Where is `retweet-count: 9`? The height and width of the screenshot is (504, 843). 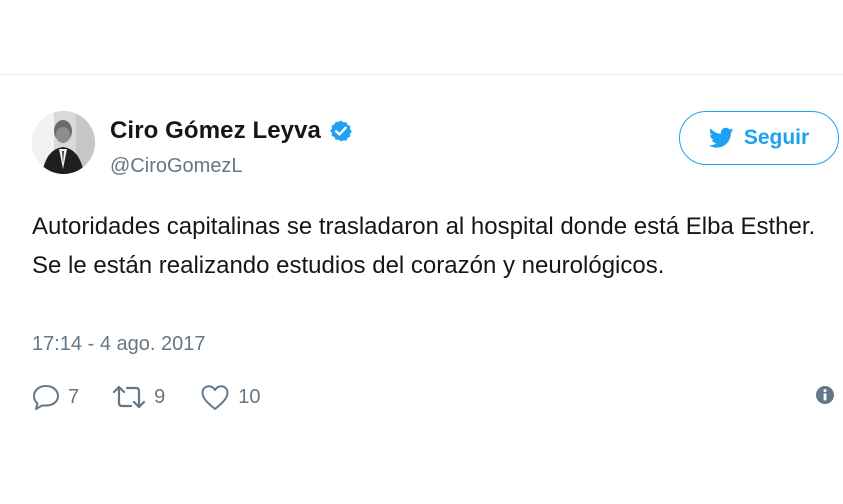 retweet-count: 9 is located at coordinates (160, 396).